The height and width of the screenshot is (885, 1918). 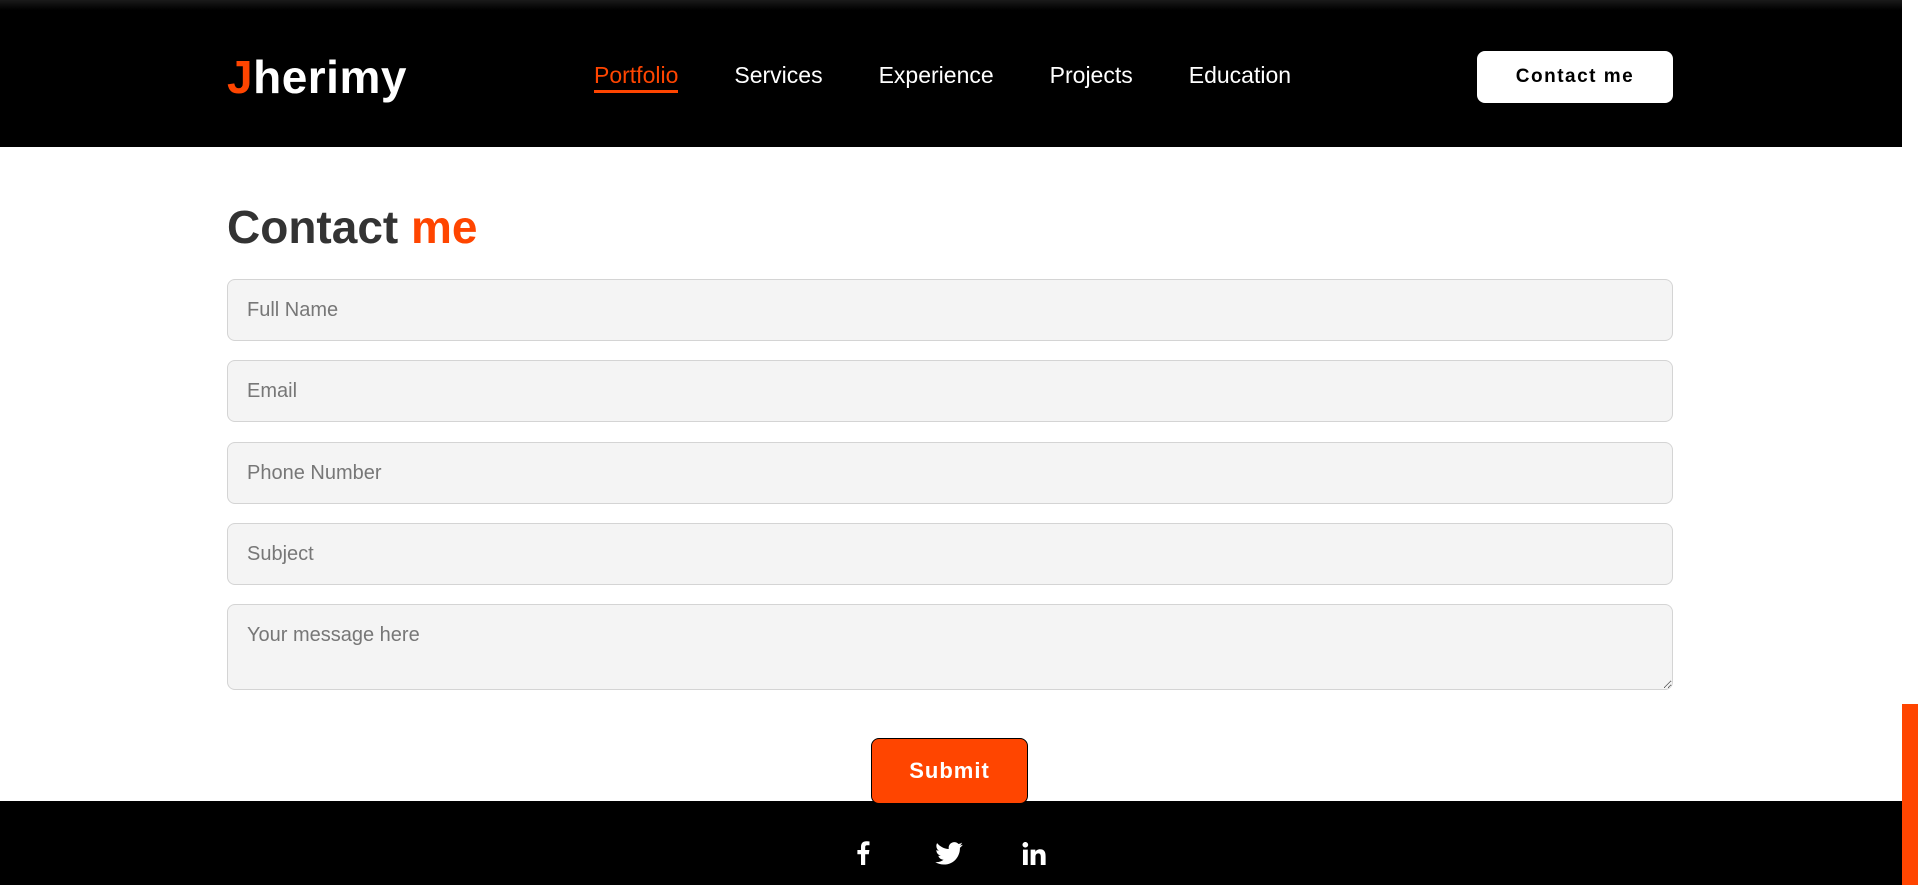 I want to click on header-top-shadow, so click(x=951, y=5).